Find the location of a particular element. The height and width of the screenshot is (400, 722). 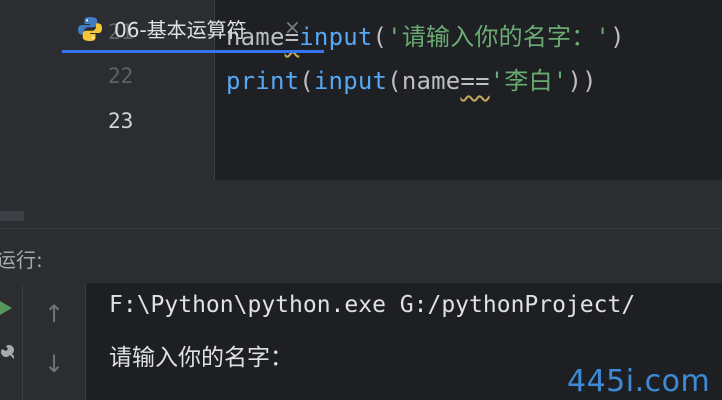

code-token-paren: ) is located at coordinates (617, 37).